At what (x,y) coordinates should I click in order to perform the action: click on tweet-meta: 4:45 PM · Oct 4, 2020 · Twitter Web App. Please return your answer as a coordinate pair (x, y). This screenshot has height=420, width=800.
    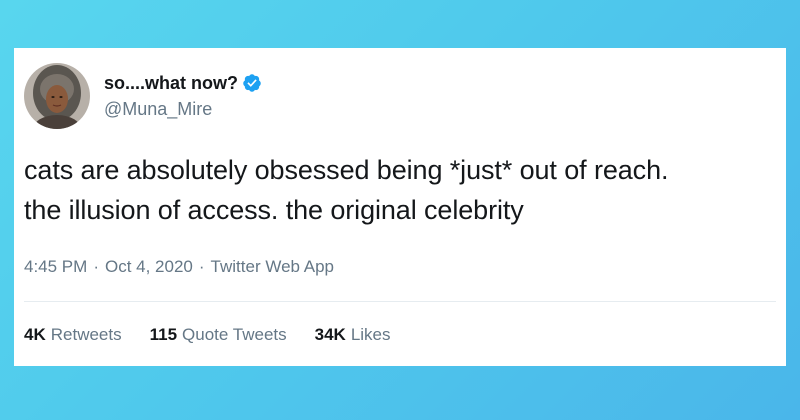
    Looking at the image, I should click on (179, 267).